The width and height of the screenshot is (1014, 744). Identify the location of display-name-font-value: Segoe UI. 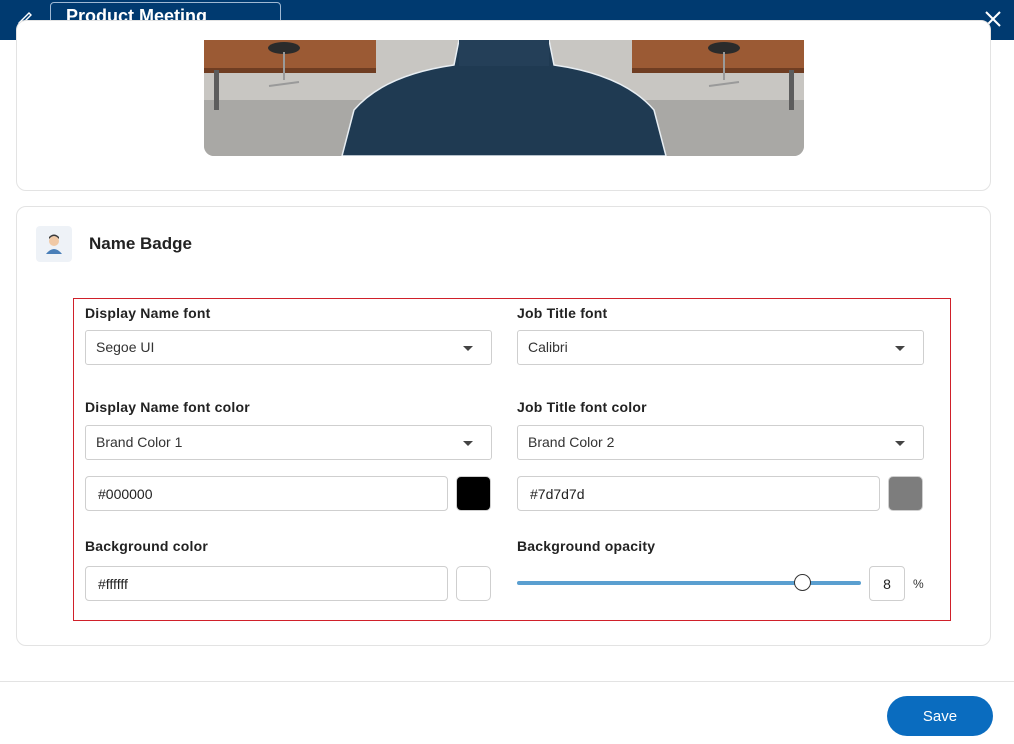
(125, 347).